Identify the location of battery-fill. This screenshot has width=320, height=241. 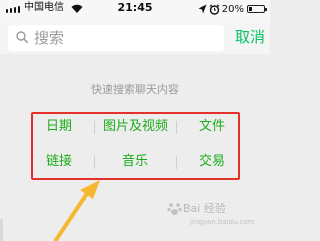
(250, 9).